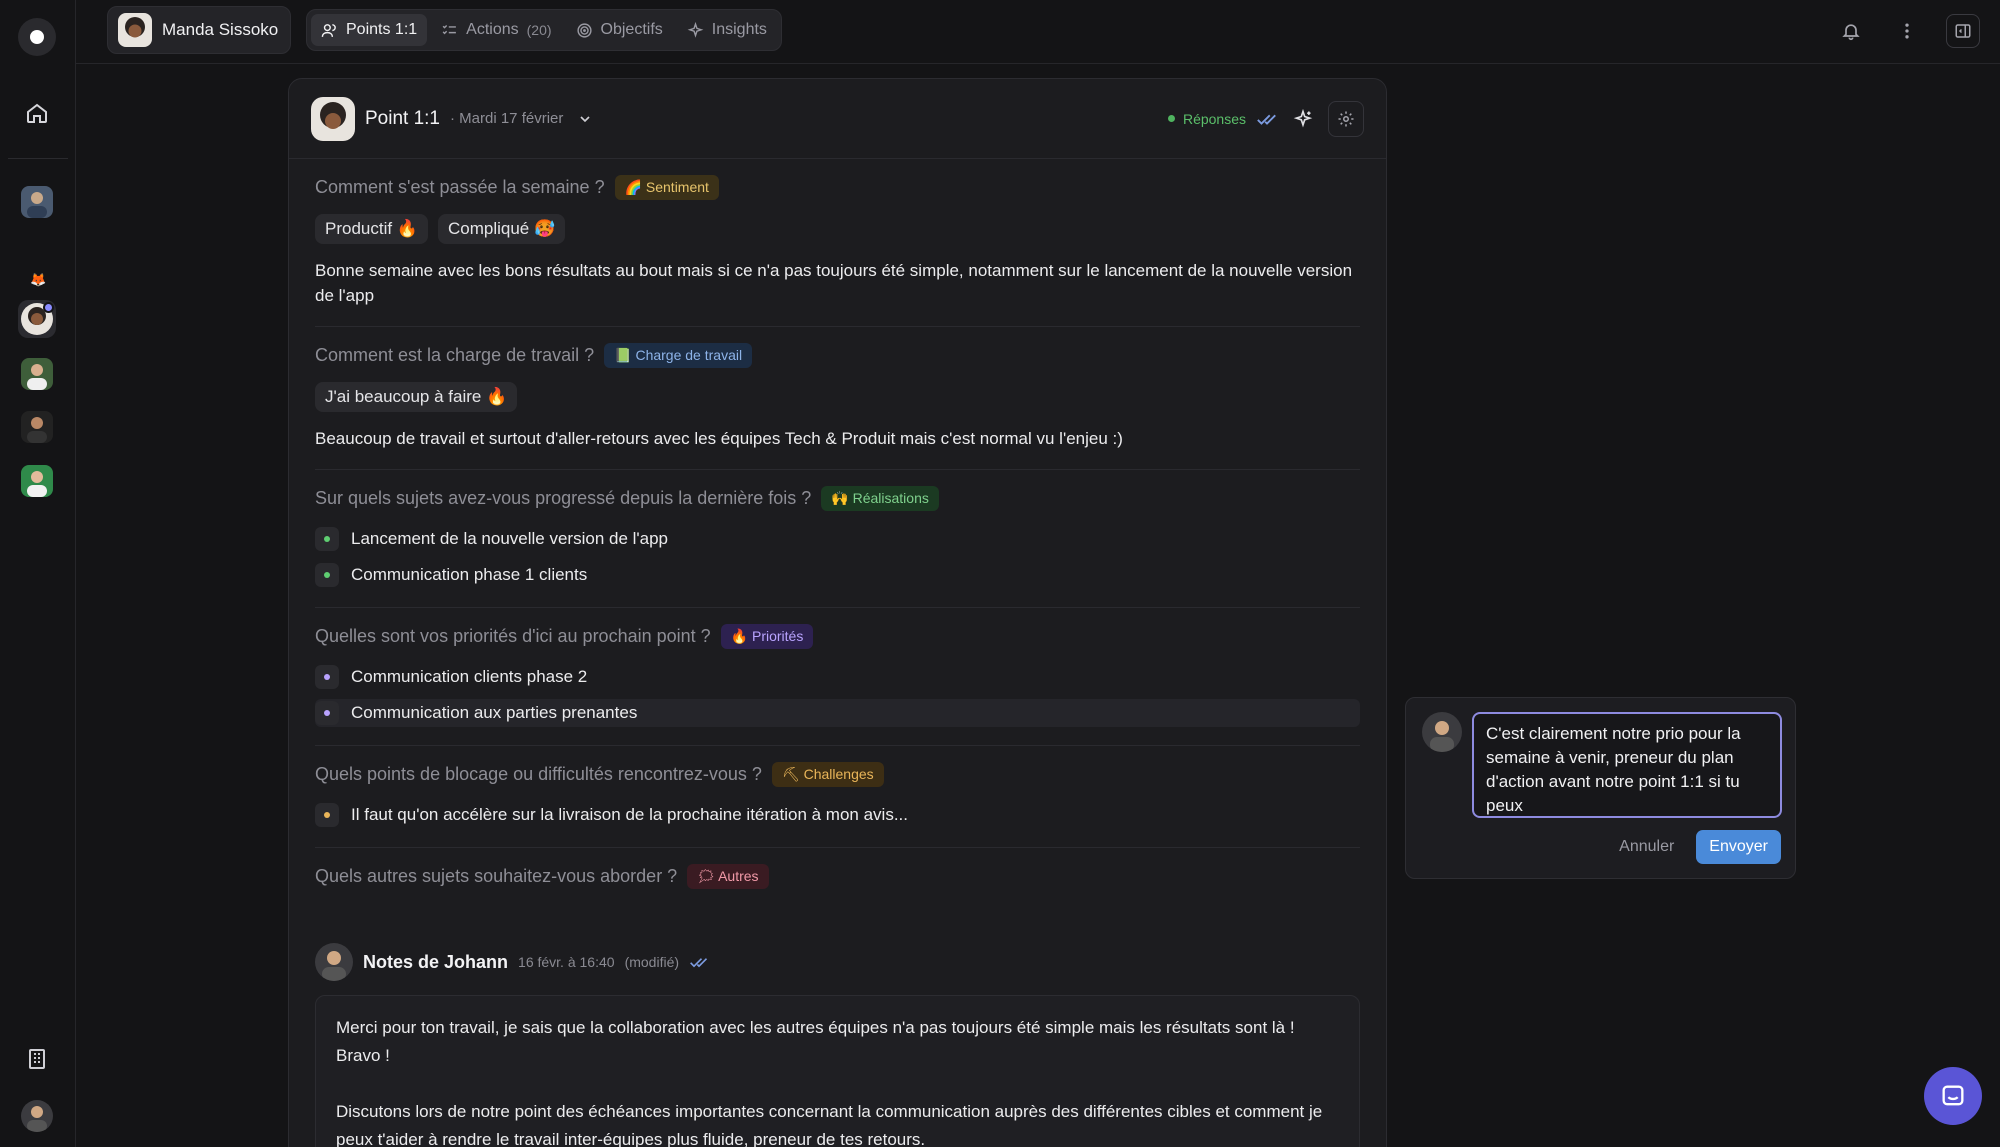 This screenshot has width=2000, height=1147. I want to click on fox-icon: 🦊, so click(38, 279).